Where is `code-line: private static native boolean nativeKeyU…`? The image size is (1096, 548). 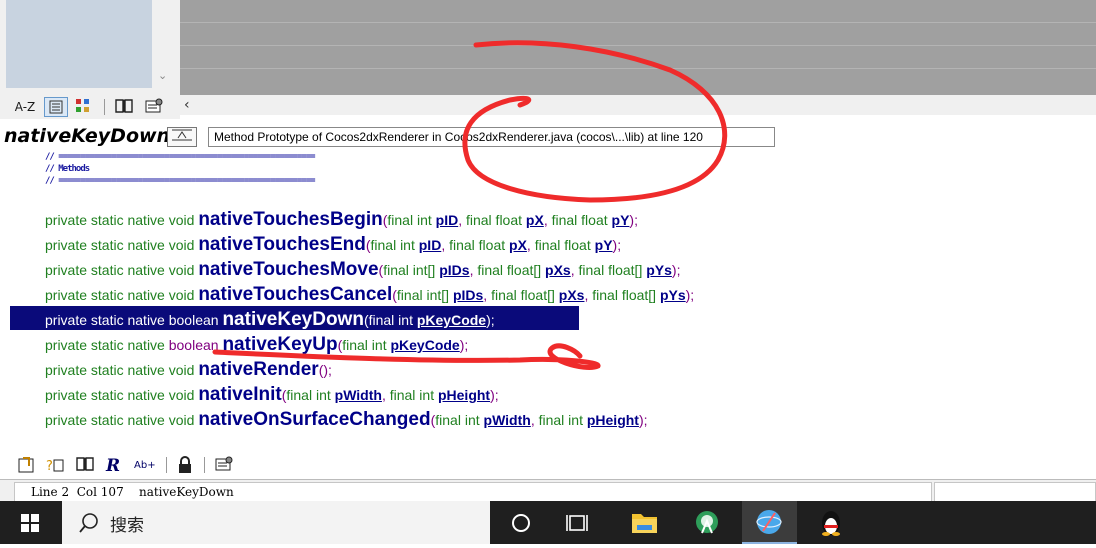 code-line: private static native boolean nativeKeyU… is located at coordinates (256, 344).